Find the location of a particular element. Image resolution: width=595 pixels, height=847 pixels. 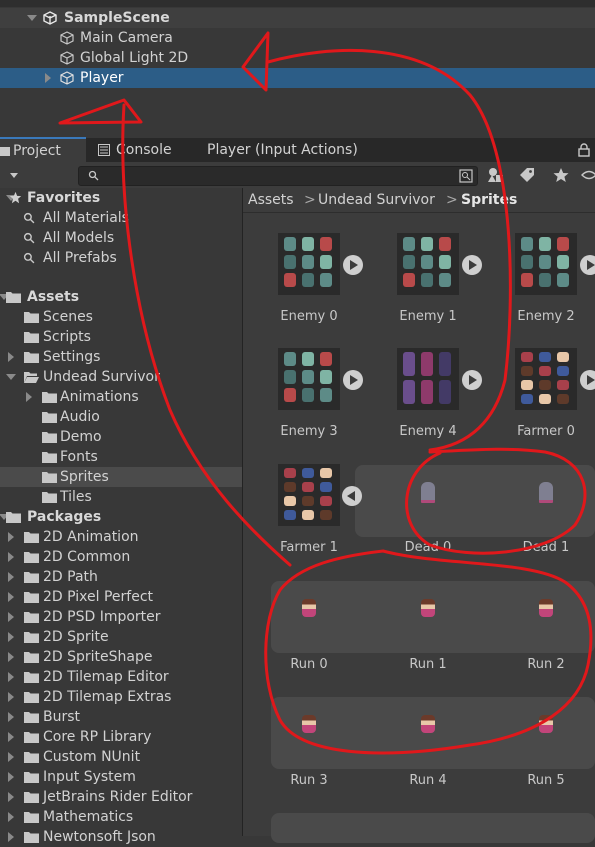

breadcrumb-item: Undead Survivor is located at coordinates (376, 200).